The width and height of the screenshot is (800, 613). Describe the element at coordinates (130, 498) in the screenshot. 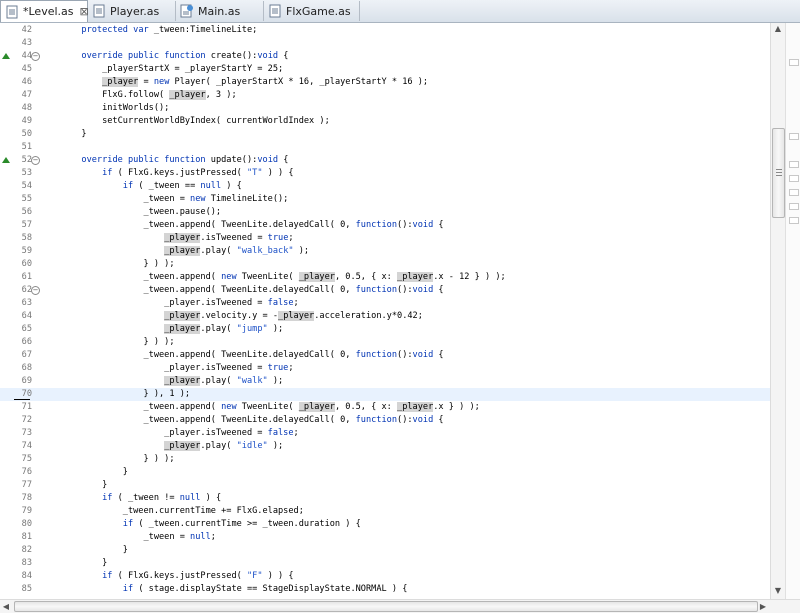

I see `code-text: if ( _tween != null ) {` at that location.